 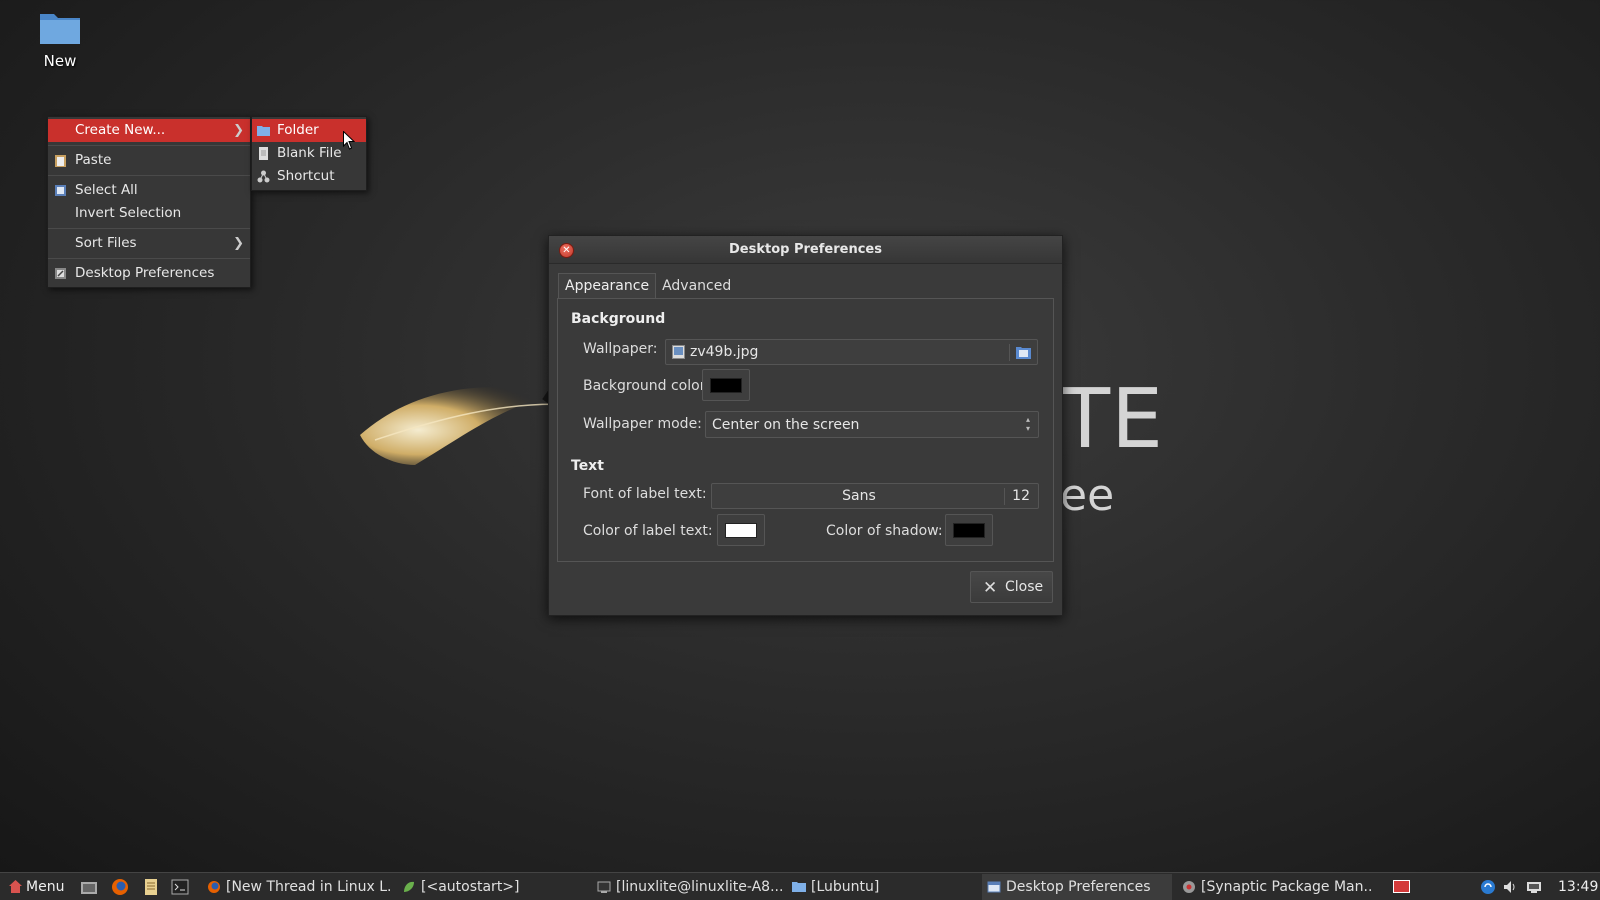 I want to click on wallpaper-mode-select: Center on the screen ▴ ▾, so click(x=872, y=424).